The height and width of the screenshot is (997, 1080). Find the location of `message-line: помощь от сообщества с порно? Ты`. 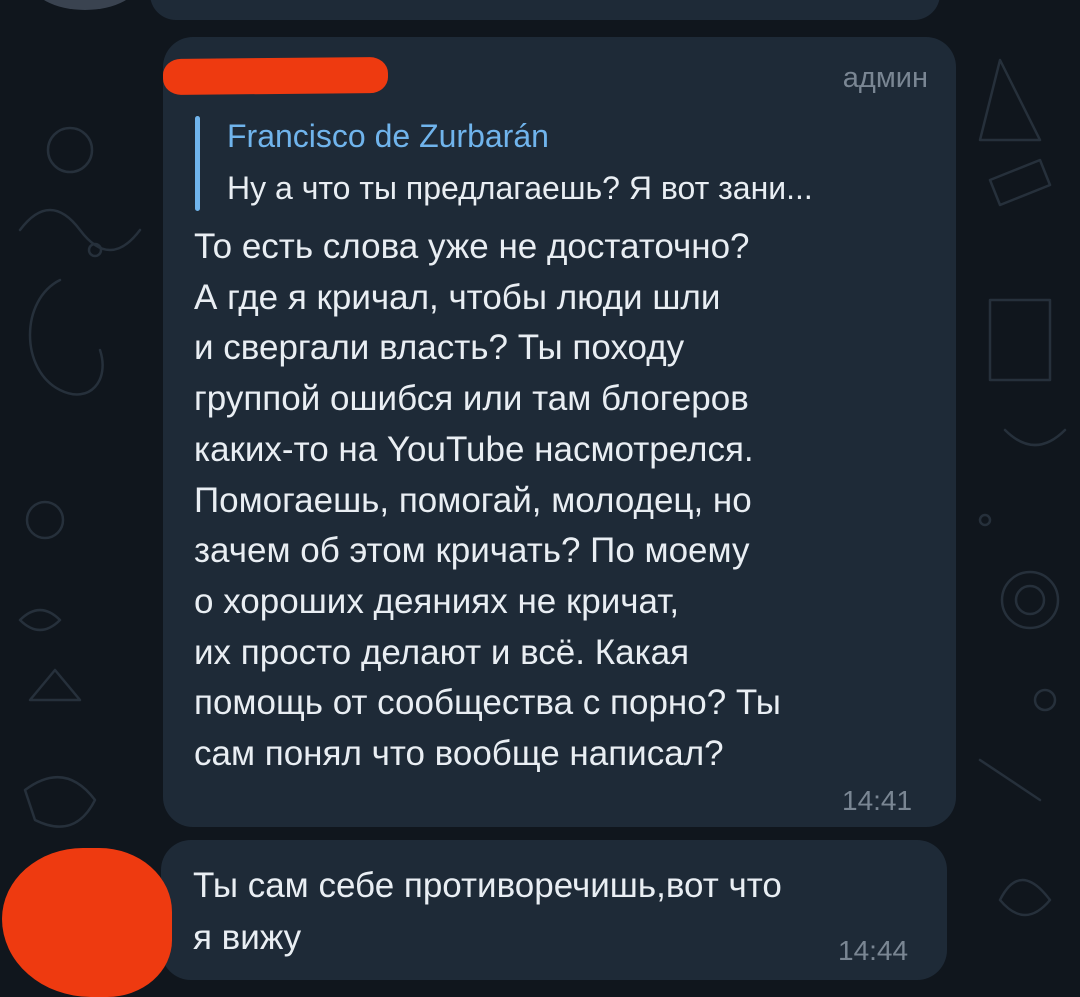

message-line: помощь от сообщества с порно? Ты is located at coordinates (487, 703).